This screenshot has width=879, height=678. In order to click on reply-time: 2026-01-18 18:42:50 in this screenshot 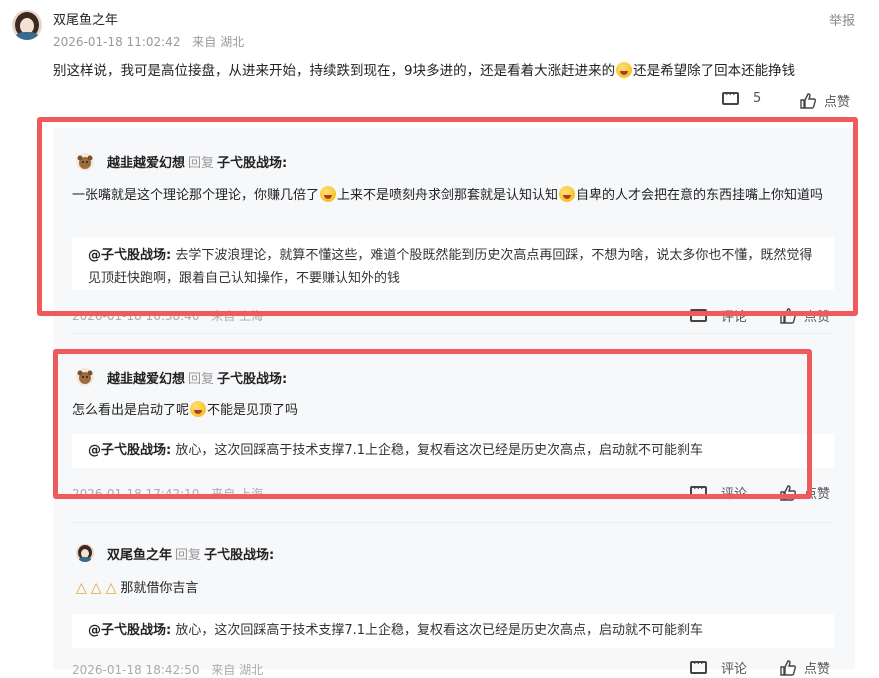, I will do `click(136, 670)`.